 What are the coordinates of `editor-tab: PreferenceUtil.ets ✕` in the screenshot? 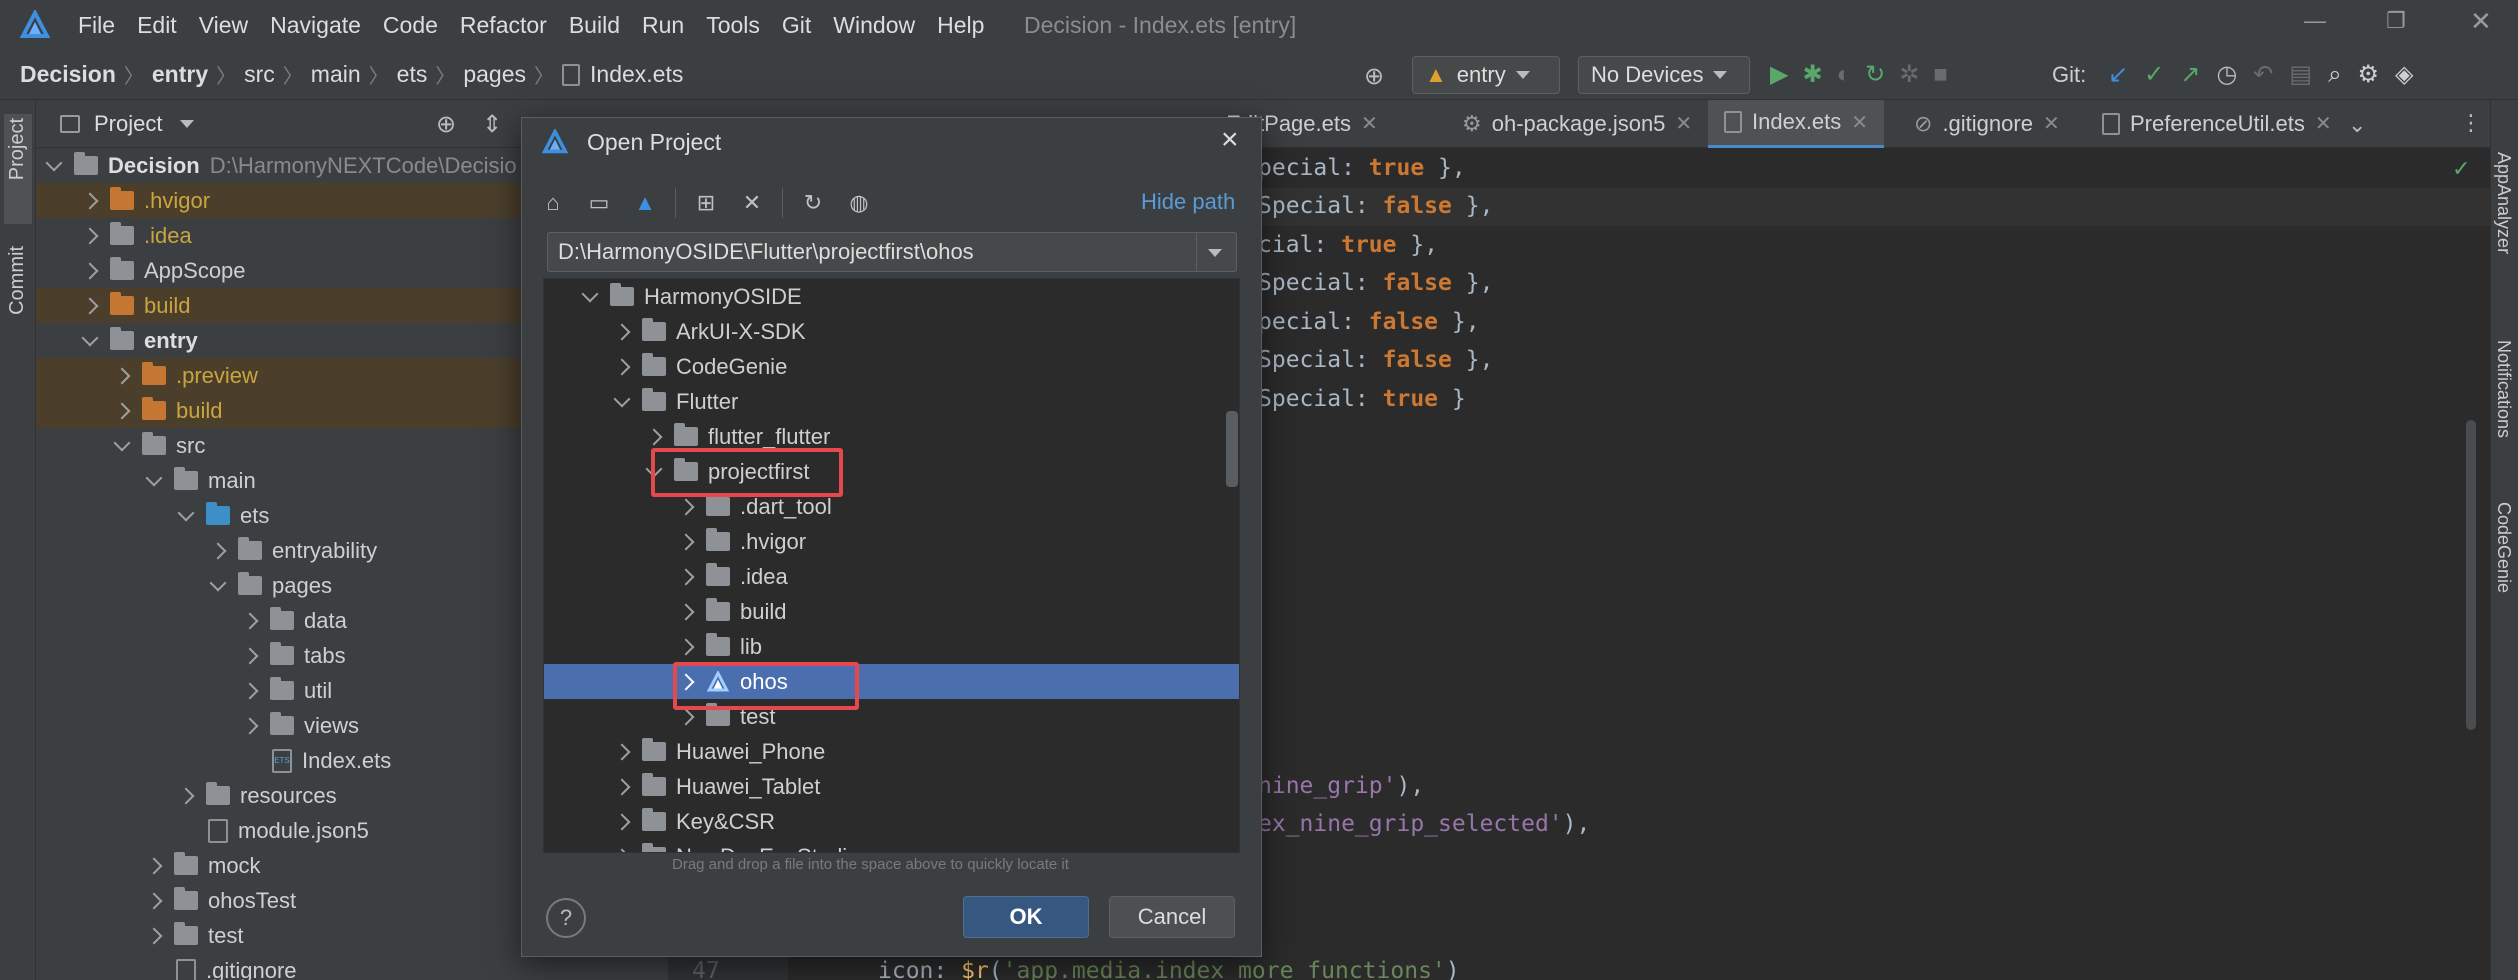 It's located at (2217, 124).